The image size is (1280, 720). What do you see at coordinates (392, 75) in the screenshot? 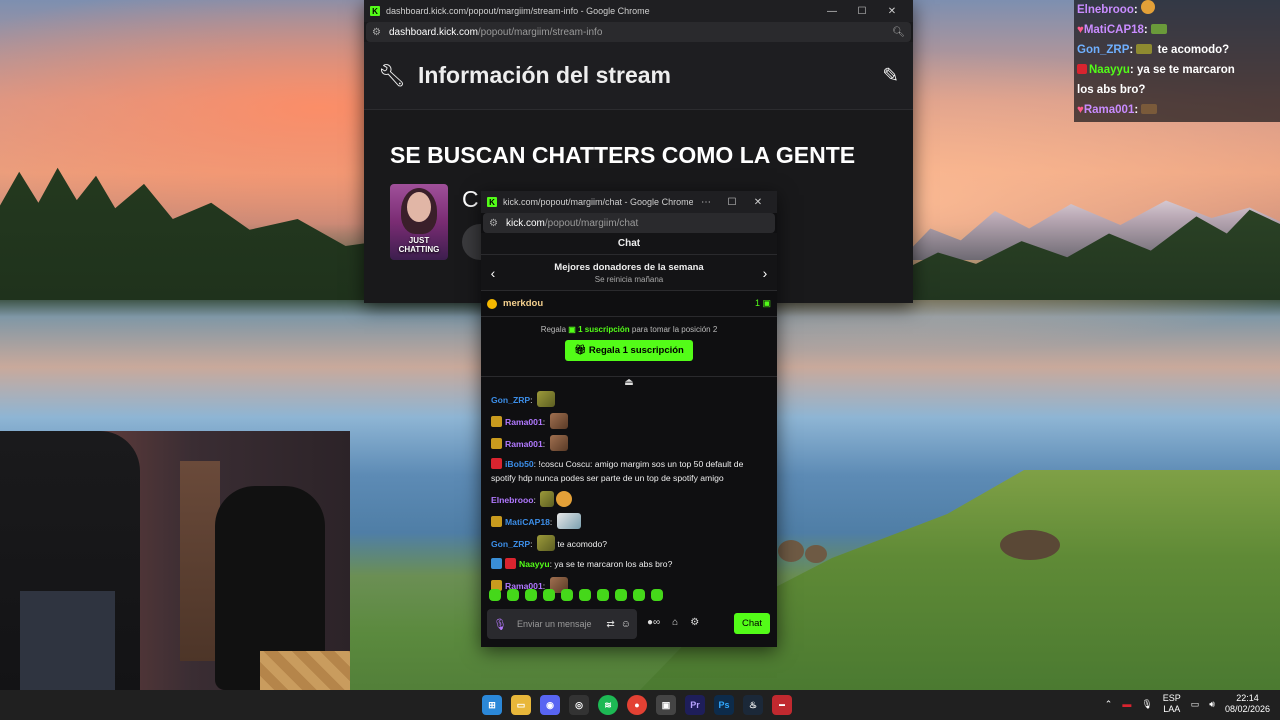
I see `wrench-icon: 🔧︎` at bounding box center [392, 75].